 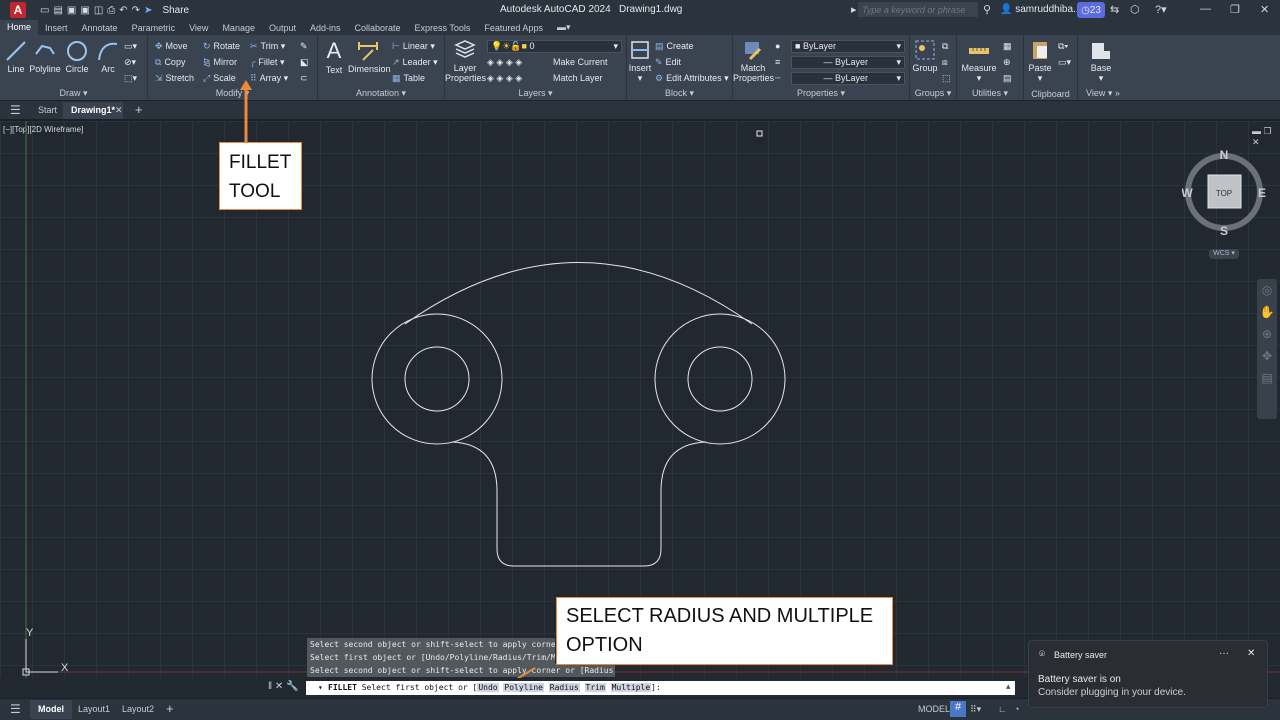 What do you see at coordinates (15, 709) in the screenshot?
I see `layouts-menu-icon: ☰` at bounding box center [15, 709].